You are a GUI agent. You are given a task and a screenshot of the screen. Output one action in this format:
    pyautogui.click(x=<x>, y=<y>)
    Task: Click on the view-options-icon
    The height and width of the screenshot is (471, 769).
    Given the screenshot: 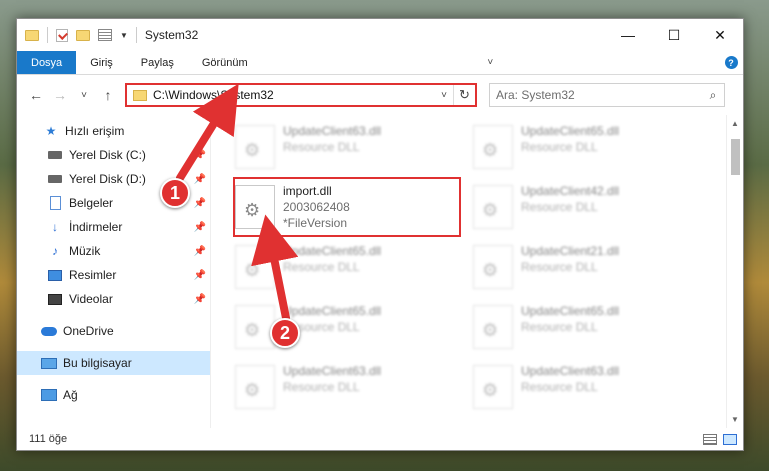 What is the action you would take?
    pyautogui.click(x=105, y=35)
    